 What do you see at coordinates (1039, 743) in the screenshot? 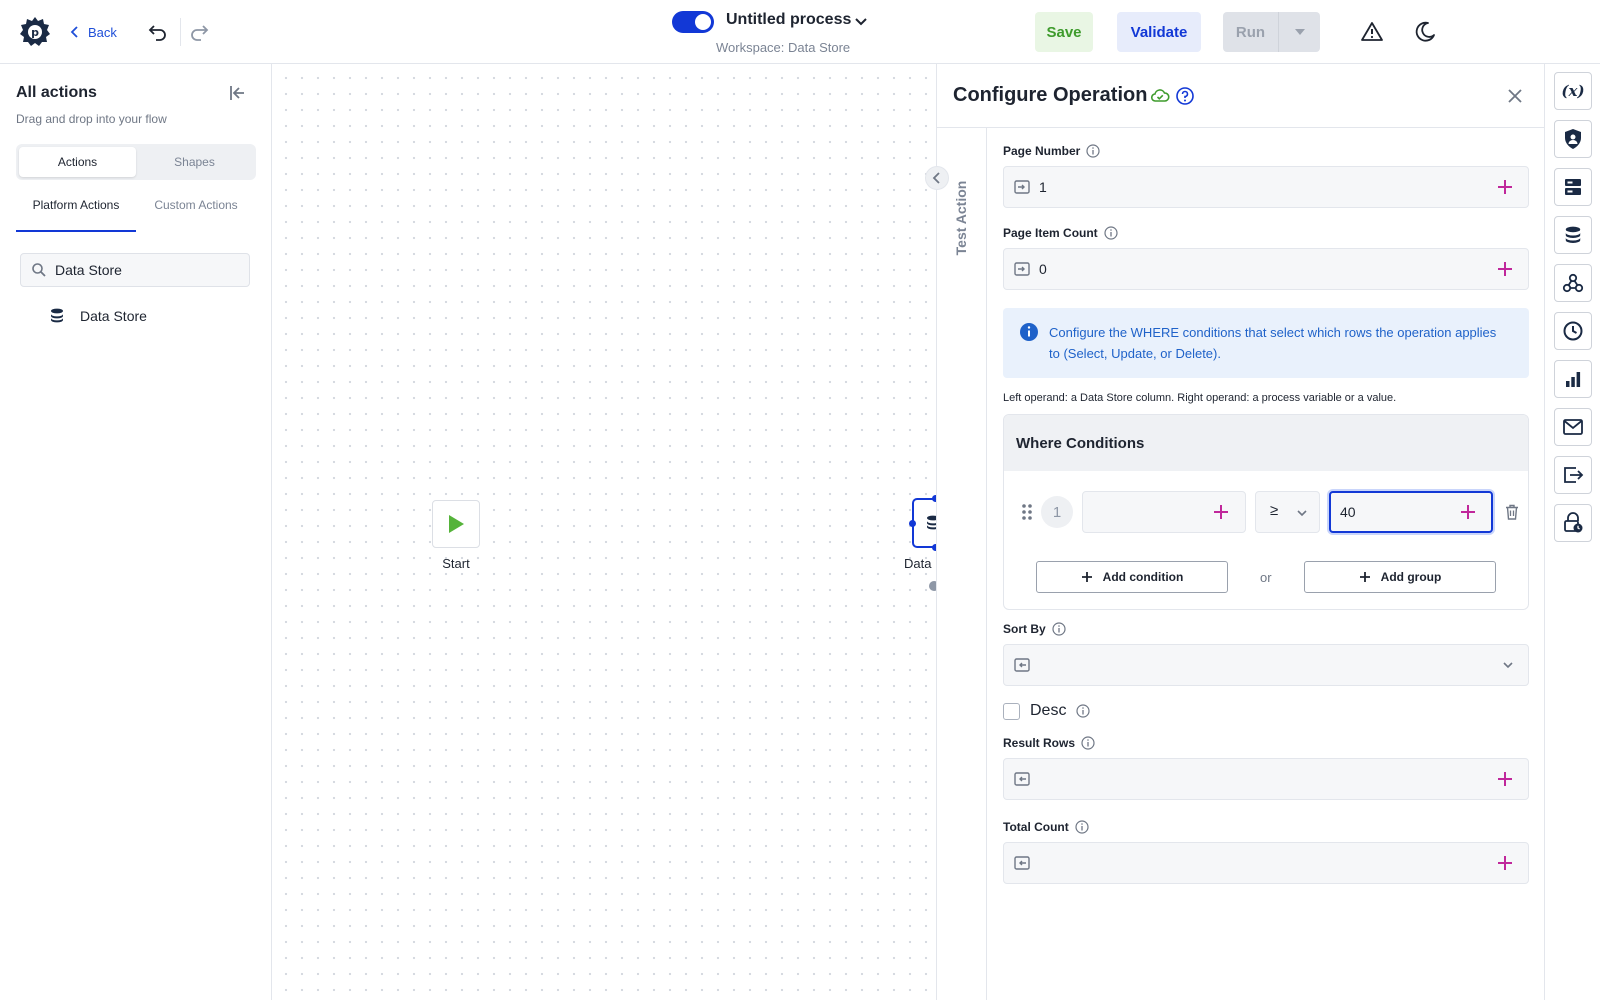
I see `result-rows-label-text: Result Rows` at bounding box center [1039, 743].